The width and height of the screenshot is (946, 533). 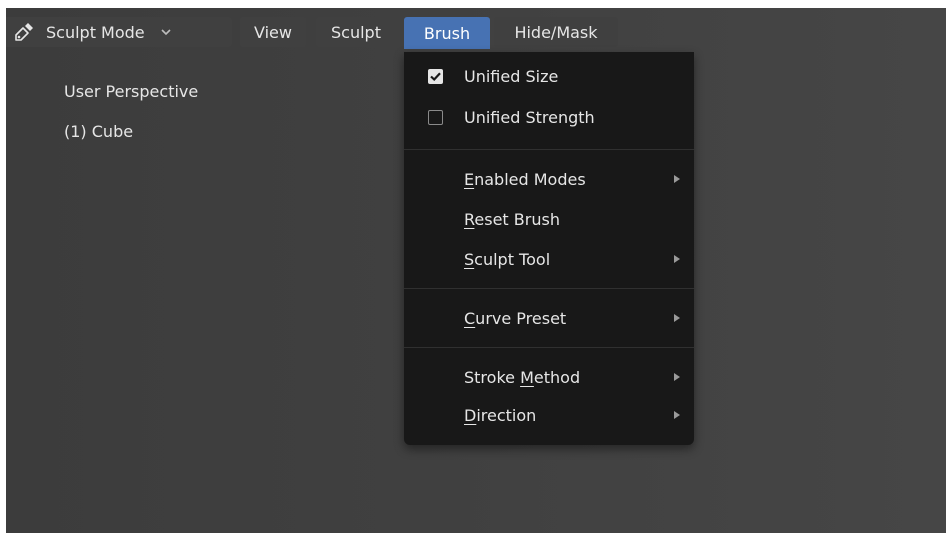 I want to click on menu-item-curve-preset: Curve Preset, so click(x=549, y=318).